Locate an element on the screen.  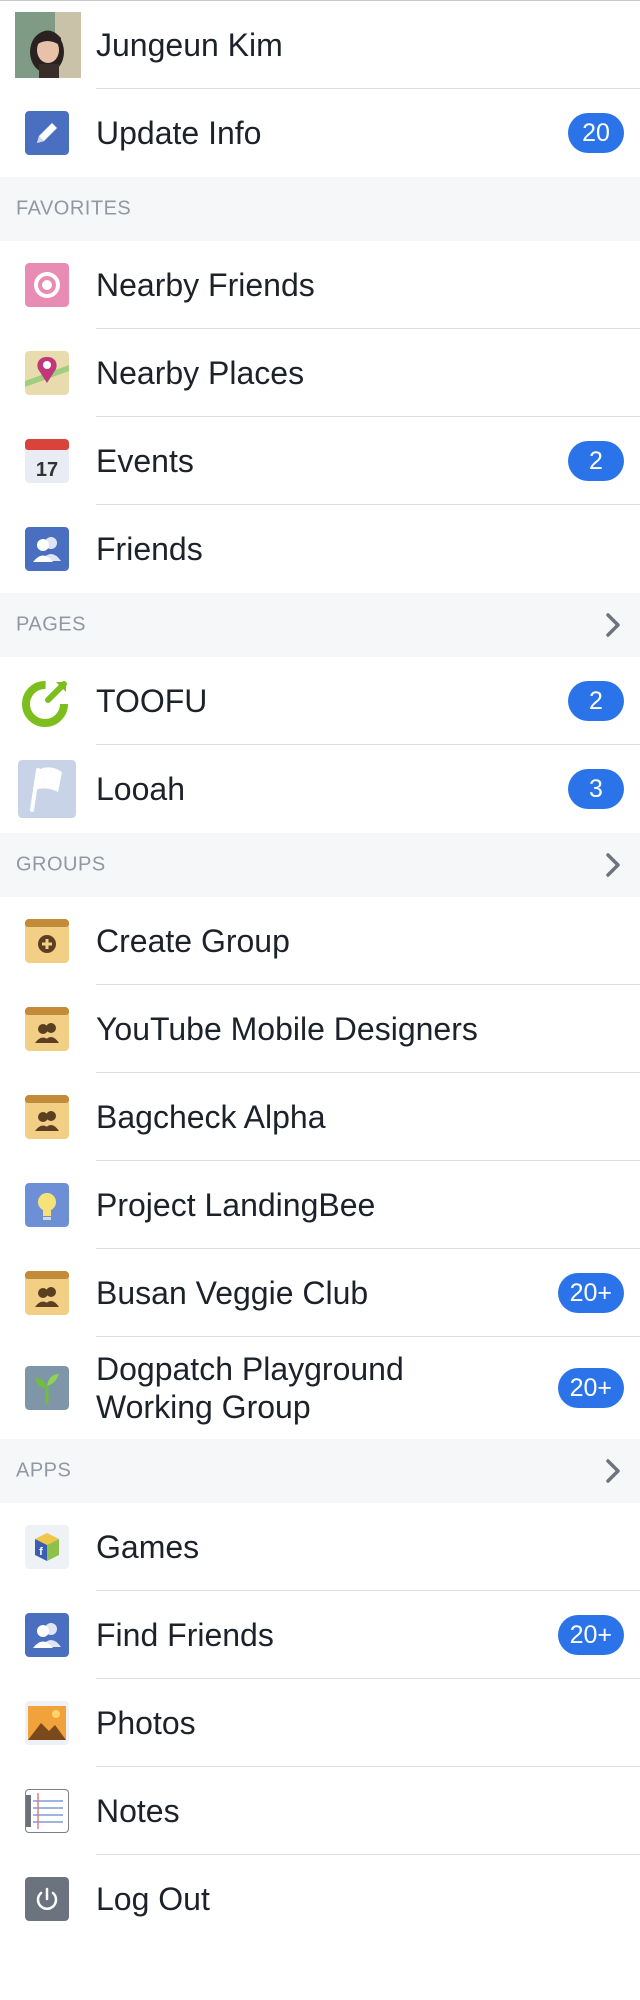
apps-section-header: APPS is located at coordinates (320, 1471).